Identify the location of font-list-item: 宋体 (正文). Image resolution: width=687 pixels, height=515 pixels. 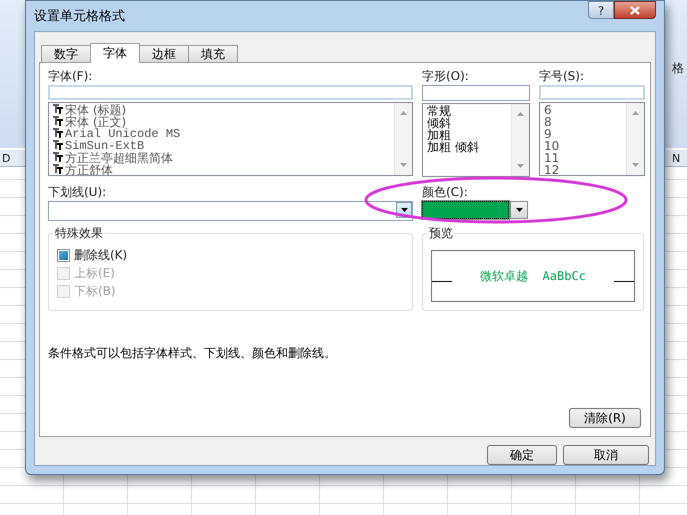
(95, 122).